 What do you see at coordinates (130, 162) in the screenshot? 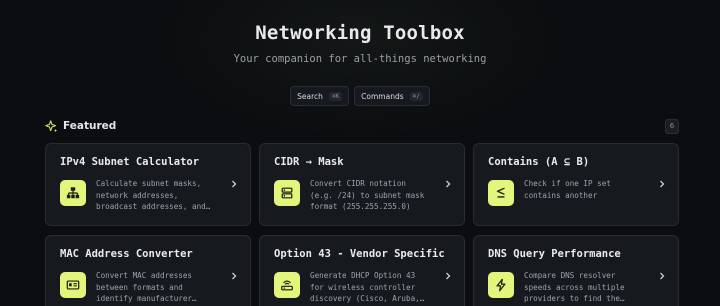
I see `card-title: IPv4 Subnet Calculator` at bounding box center [130, 162].